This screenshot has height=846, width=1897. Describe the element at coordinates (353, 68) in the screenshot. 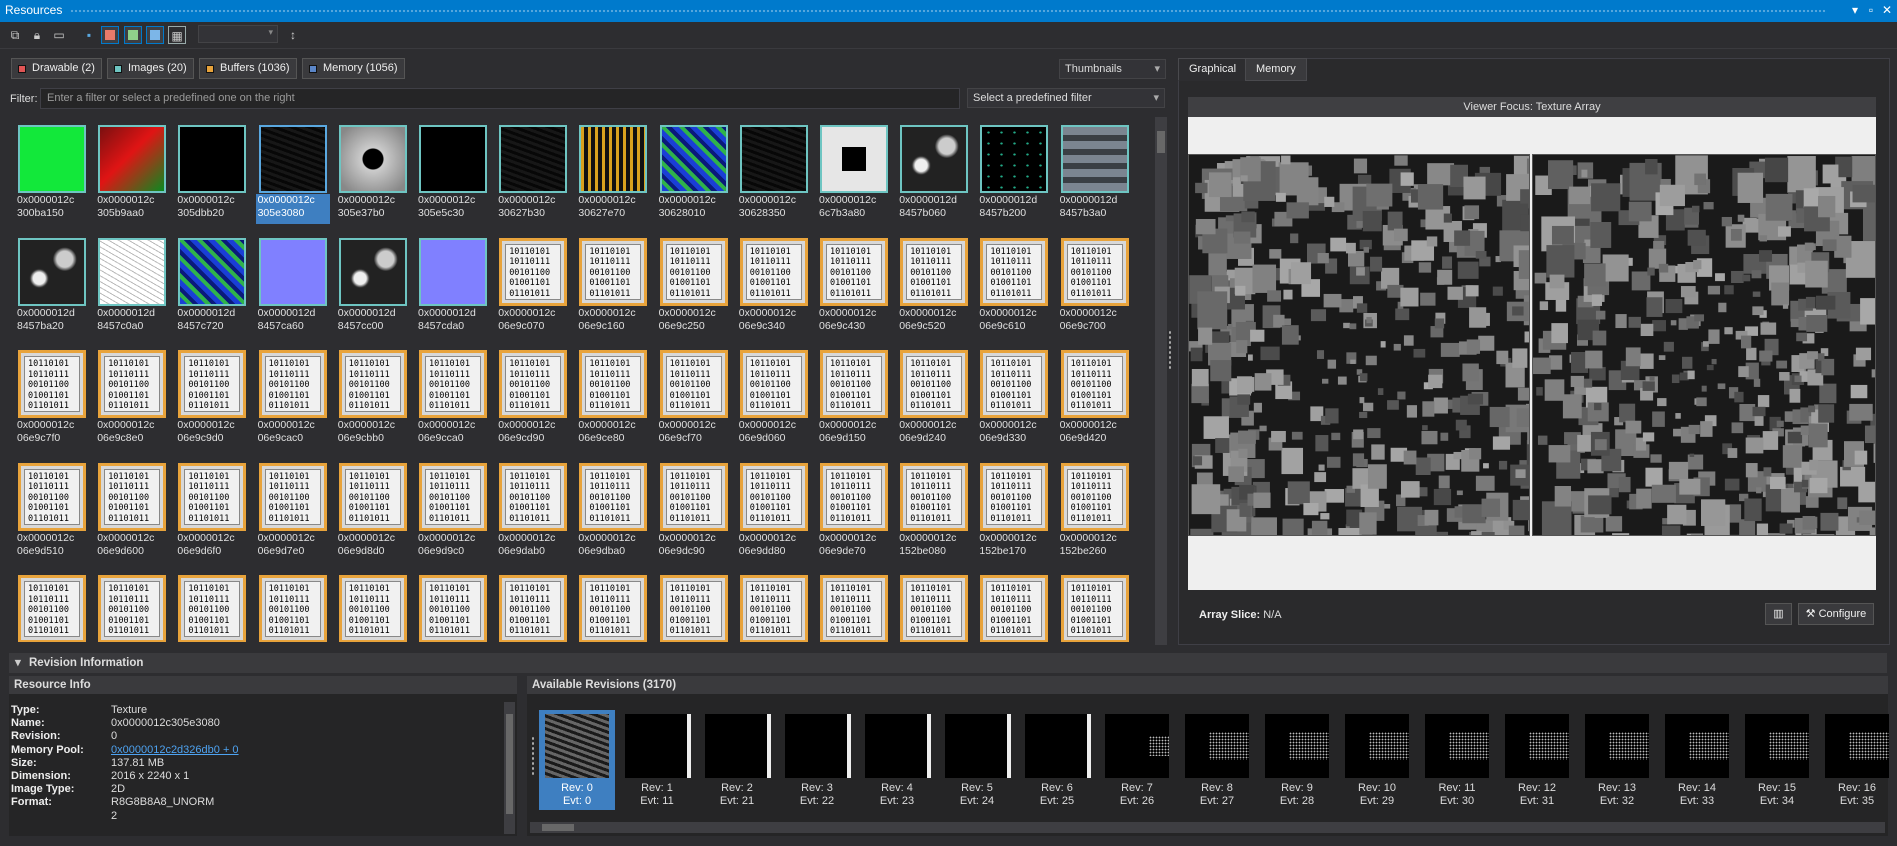

I see `tab-memory: Memory (1056)` at that location.